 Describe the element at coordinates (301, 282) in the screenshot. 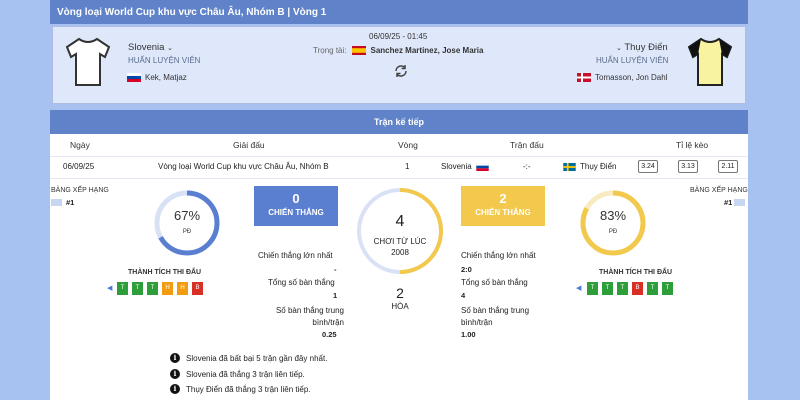

I see `home-goals-label: Tổng số bàn thắng` at that location.